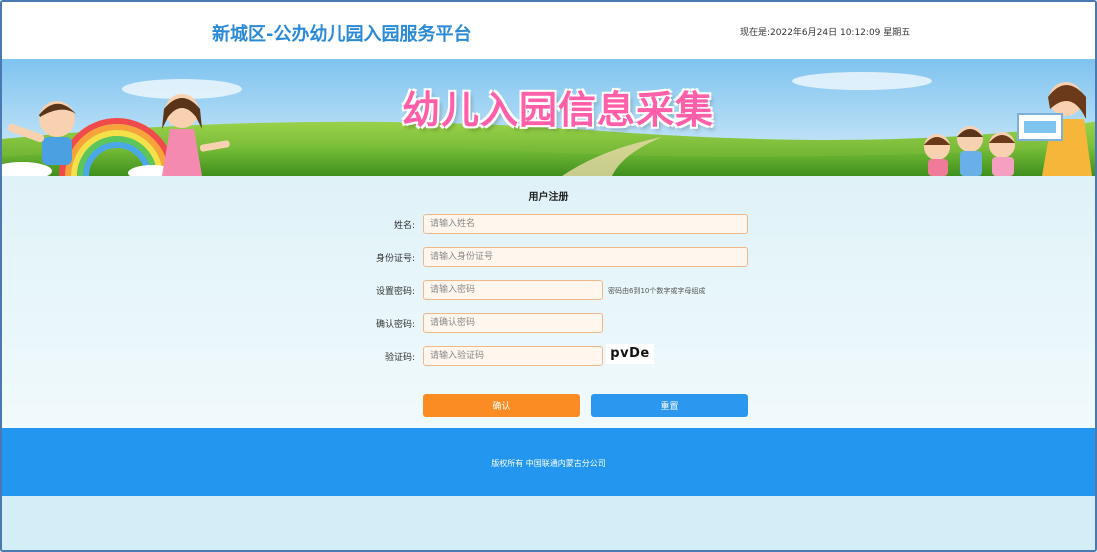 The height and width of the screenshot is (552, 1097). I want to click on page-bottom, so click(548, 523).